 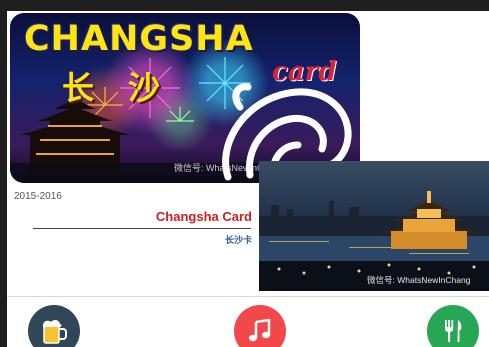 What do you see at coordinates (111, 86) in the screenshot?
I see `card-chinese-title: 长沙` at bounding box center [111, 86].